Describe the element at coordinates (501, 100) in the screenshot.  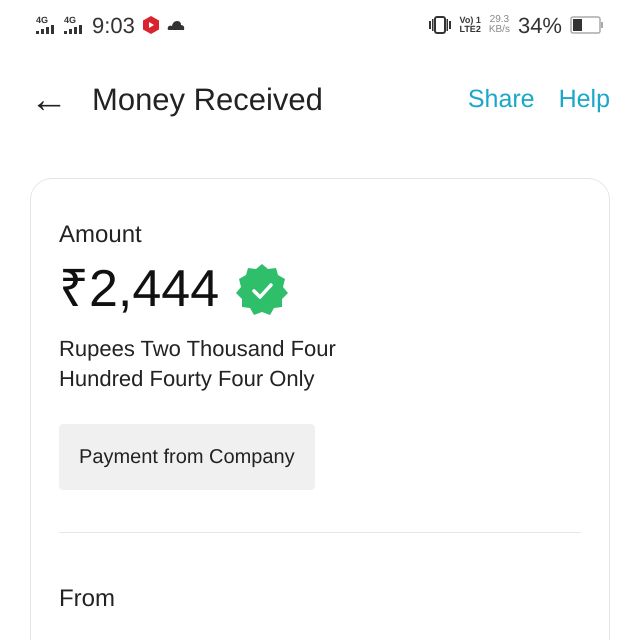
I see `share-link: Share` at that location.